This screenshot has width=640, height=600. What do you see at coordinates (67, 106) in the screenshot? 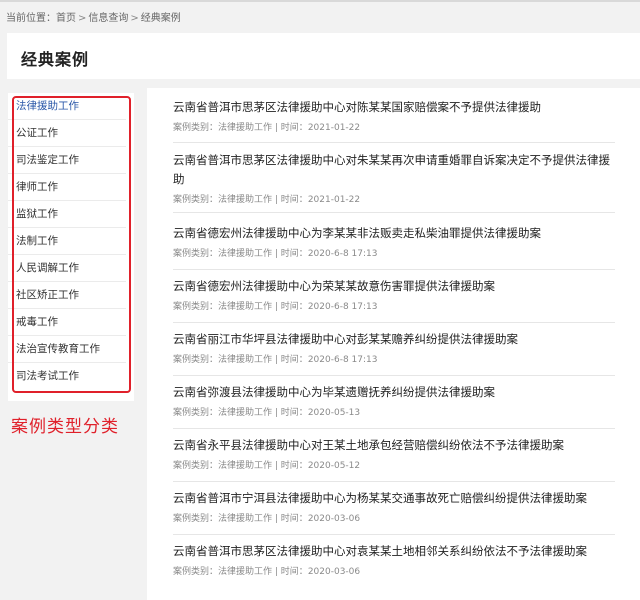
I see `sidebar-item-legal-aid: 法律援助工作` at bounding box center [67, 106].